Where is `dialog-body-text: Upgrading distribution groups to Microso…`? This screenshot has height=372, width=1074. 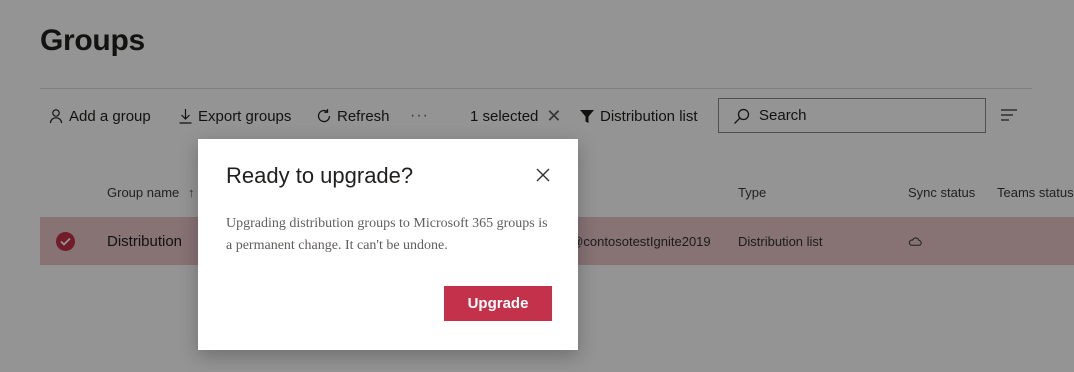
dialog-body-text: Upgrading distribution groups to Microso… is located at coordinates (387, 234).